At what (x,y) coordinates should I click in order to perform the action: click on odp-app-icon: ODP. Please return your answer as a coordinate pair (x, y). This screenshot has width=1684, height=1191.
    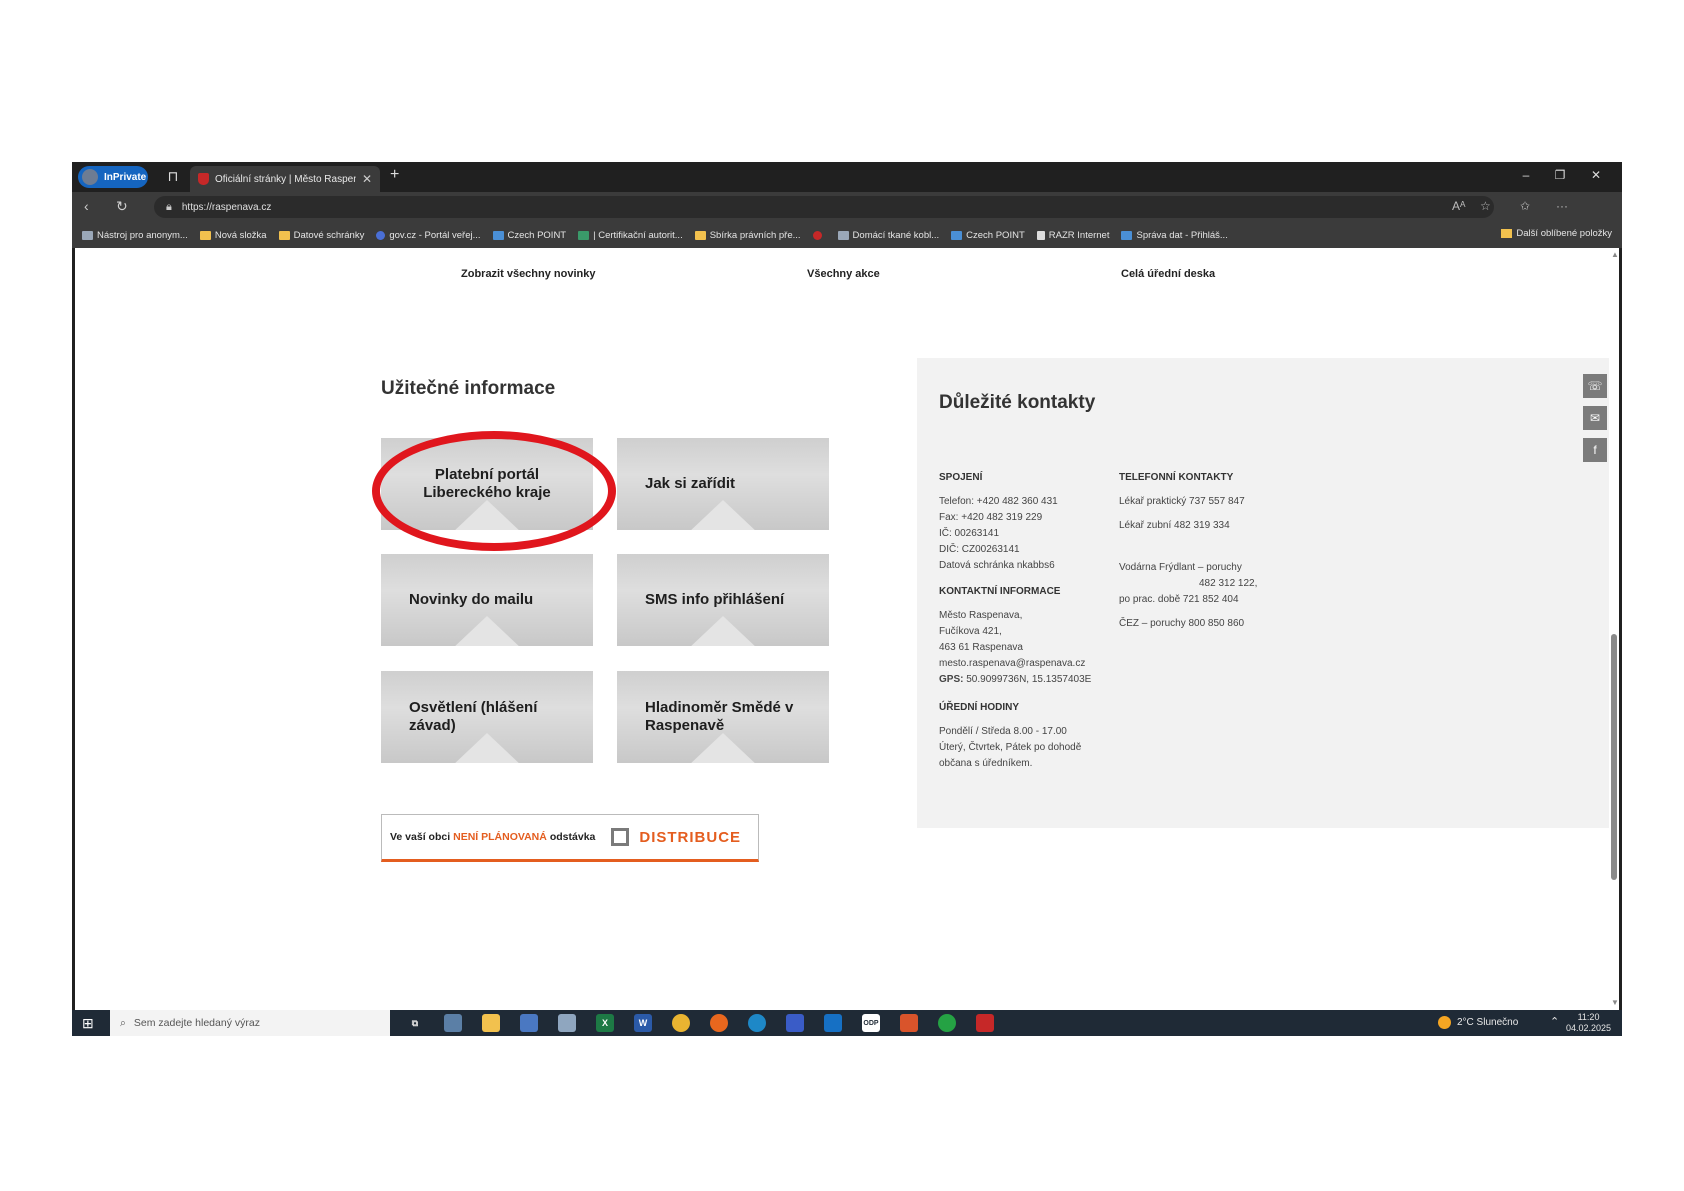
    Looking at the image, I should click on (871, 1023).